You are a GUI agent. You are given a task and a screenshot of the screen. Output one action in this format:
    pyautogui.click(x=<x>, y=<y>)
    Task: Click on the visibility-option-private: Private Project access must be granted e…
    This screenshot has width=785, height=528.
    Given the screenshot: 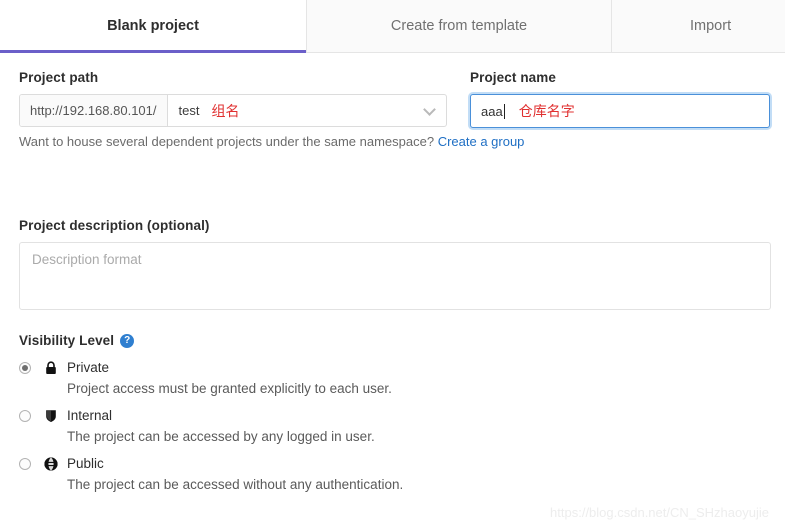 What is the action you would take?
    pyautogui.click(x=319, y=378)
    